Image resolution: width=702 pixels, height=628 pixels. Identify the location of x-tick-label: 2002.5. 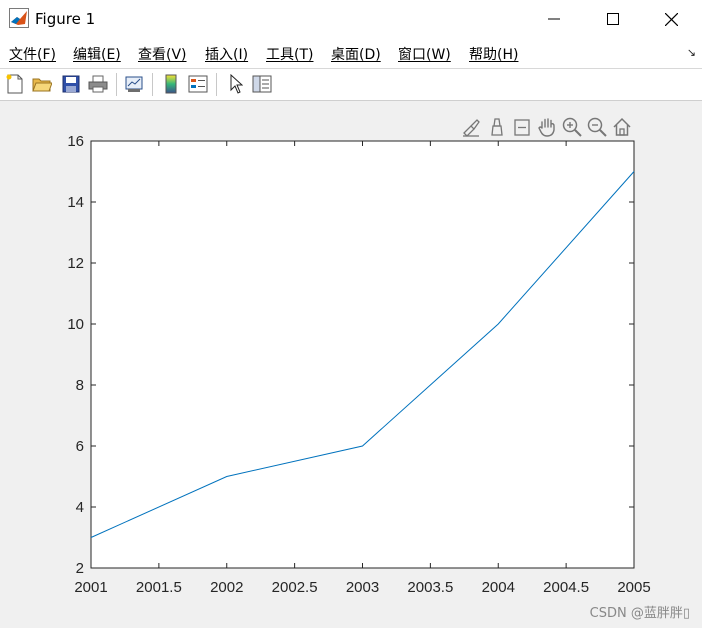
(295, 587).